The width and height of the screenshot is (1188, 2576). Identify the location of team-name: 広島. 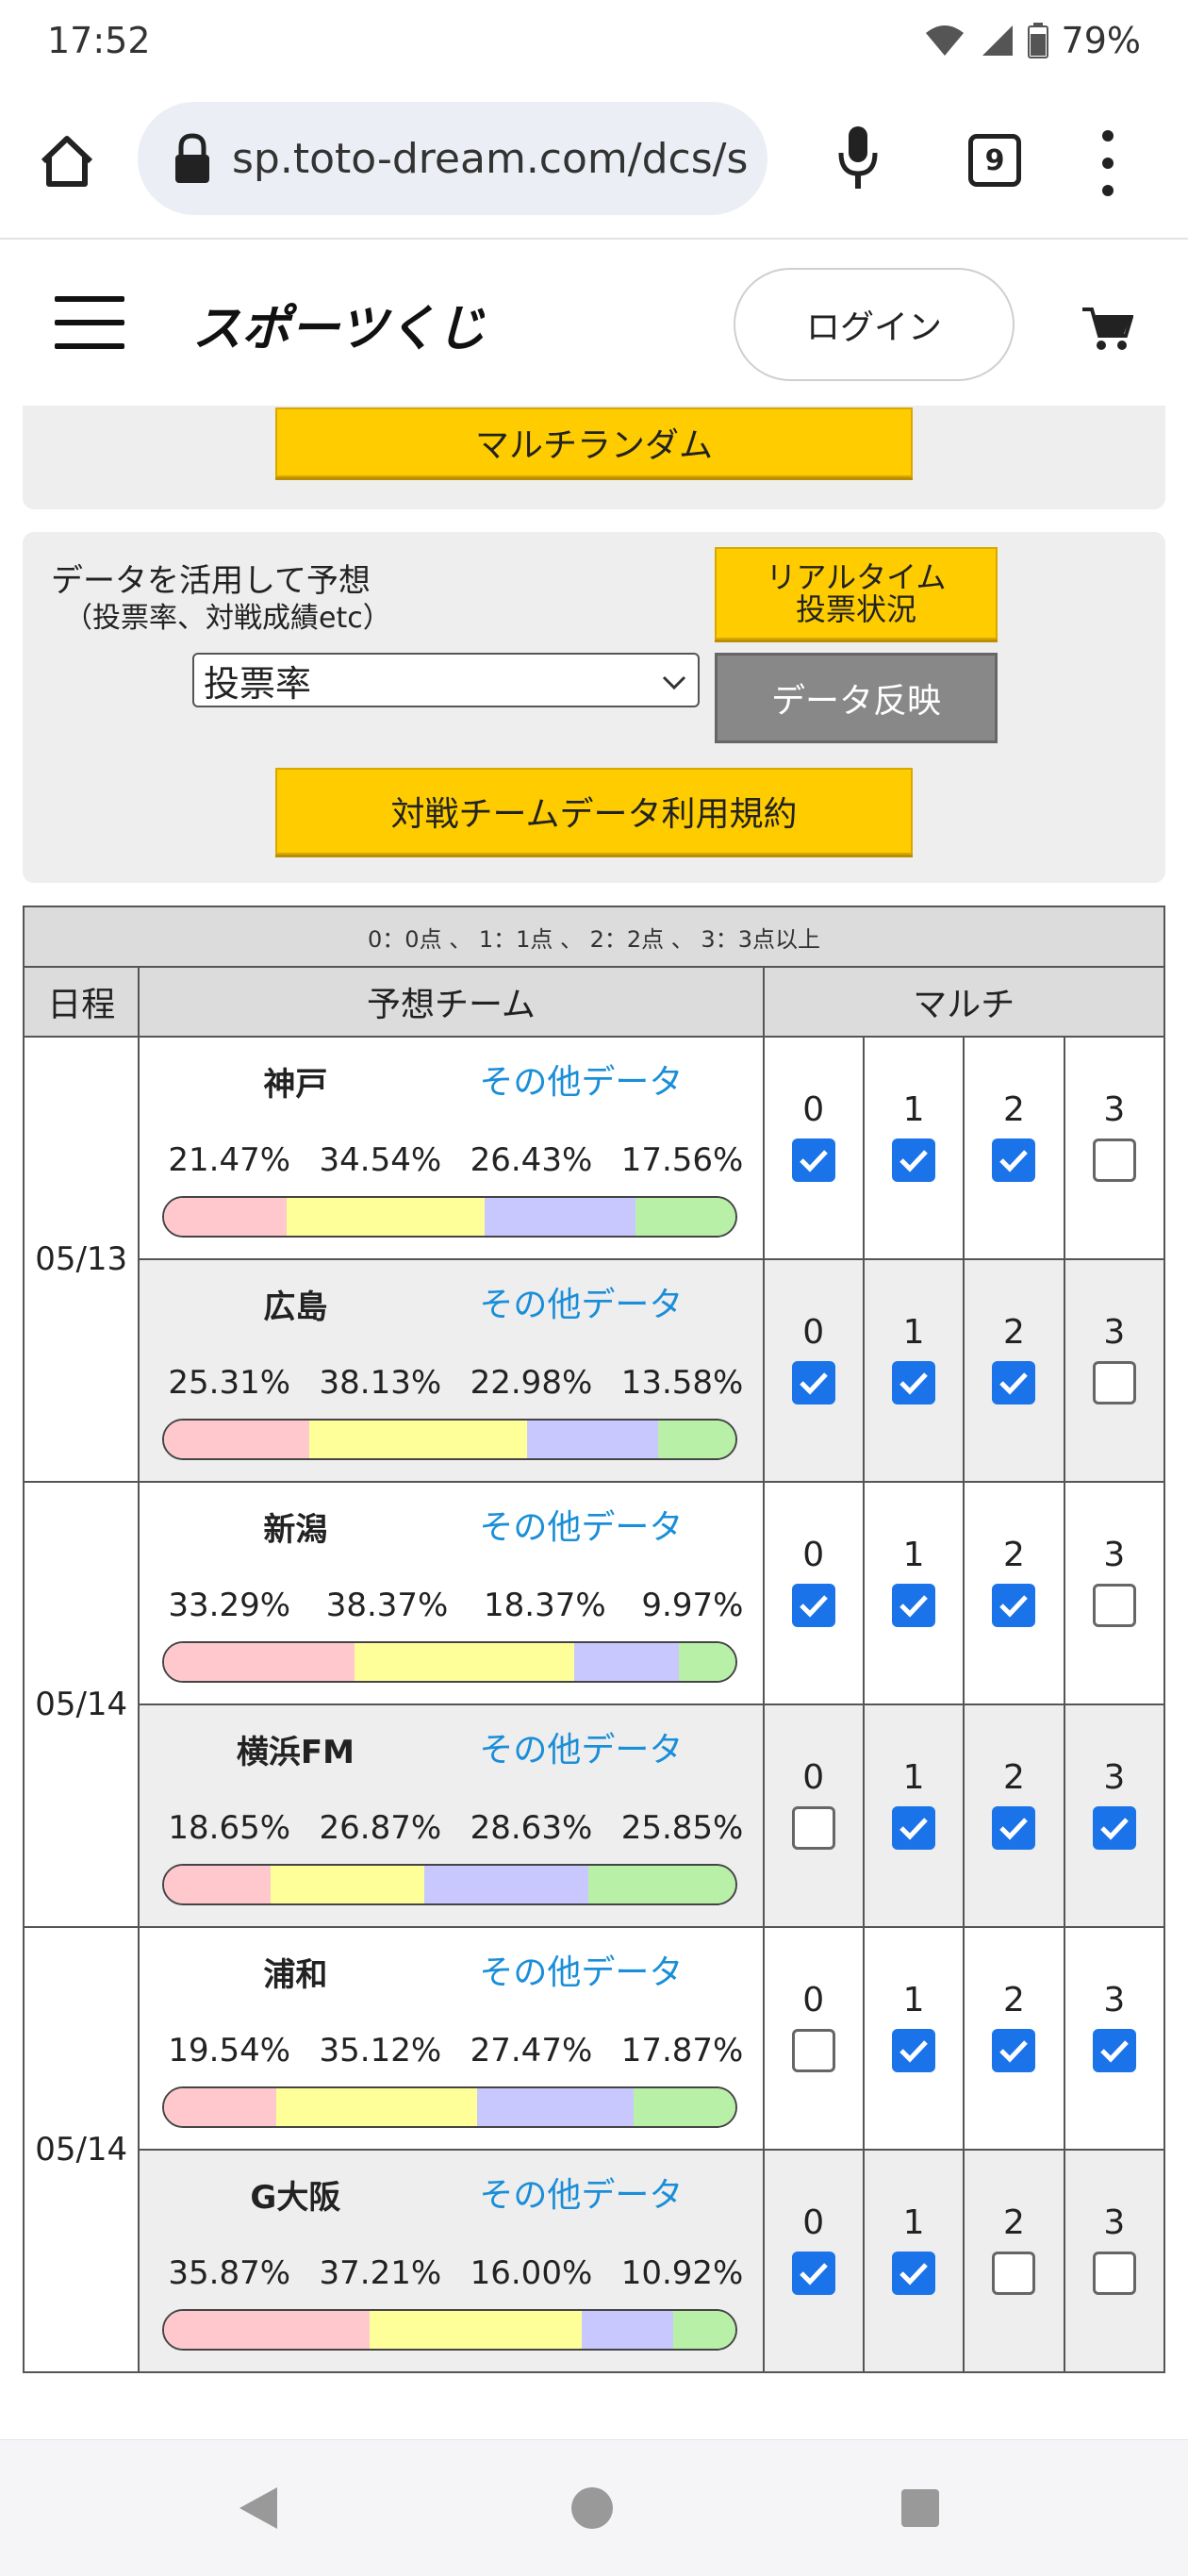
(295, 1307).